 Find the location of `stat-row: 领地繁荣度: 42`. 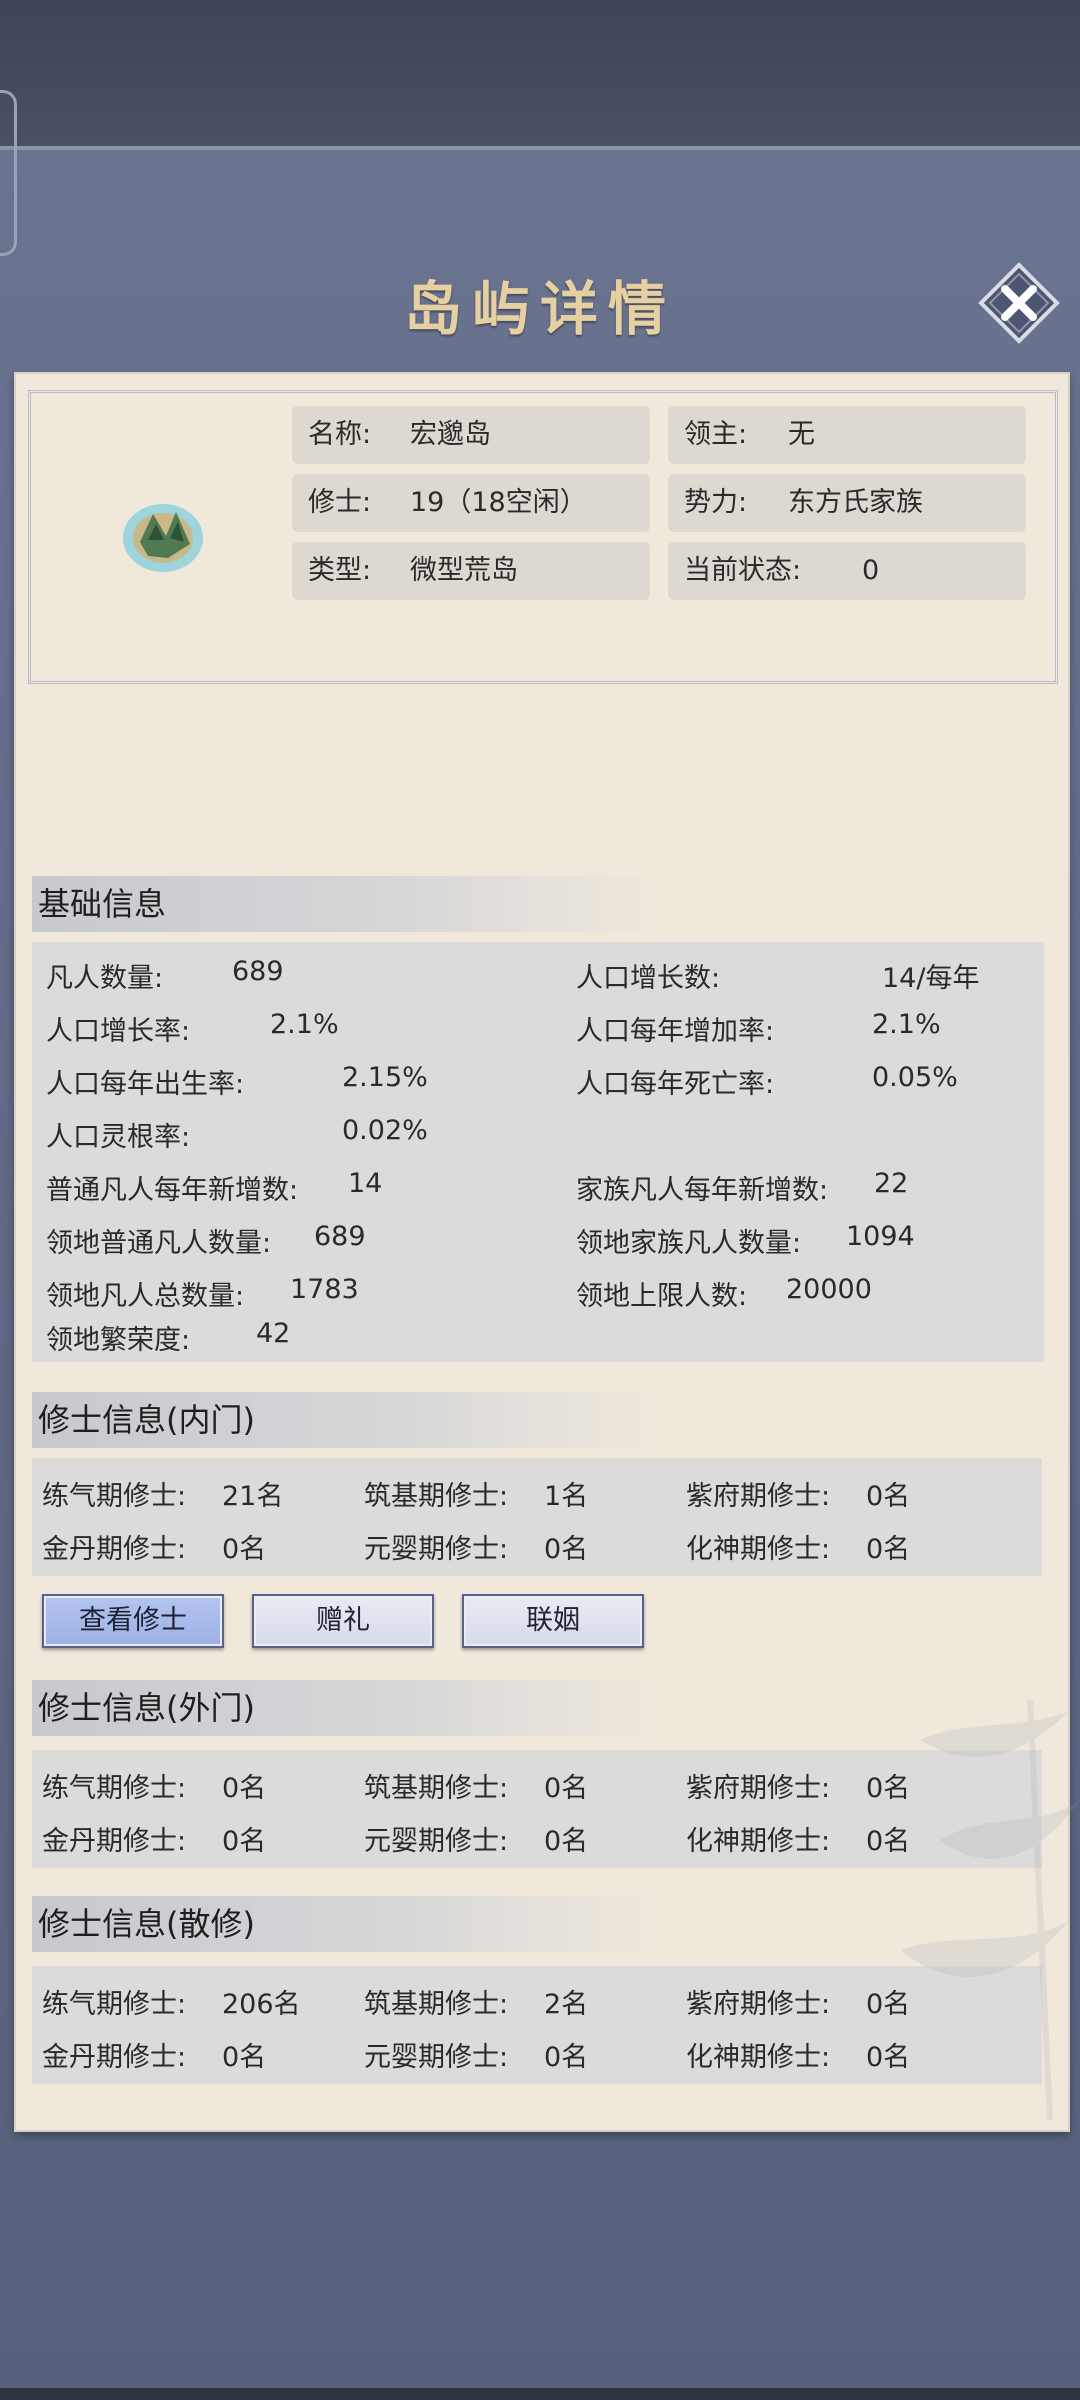

stat-row: 领地繁荣度: 42 is located at coordinates (168, 1337).